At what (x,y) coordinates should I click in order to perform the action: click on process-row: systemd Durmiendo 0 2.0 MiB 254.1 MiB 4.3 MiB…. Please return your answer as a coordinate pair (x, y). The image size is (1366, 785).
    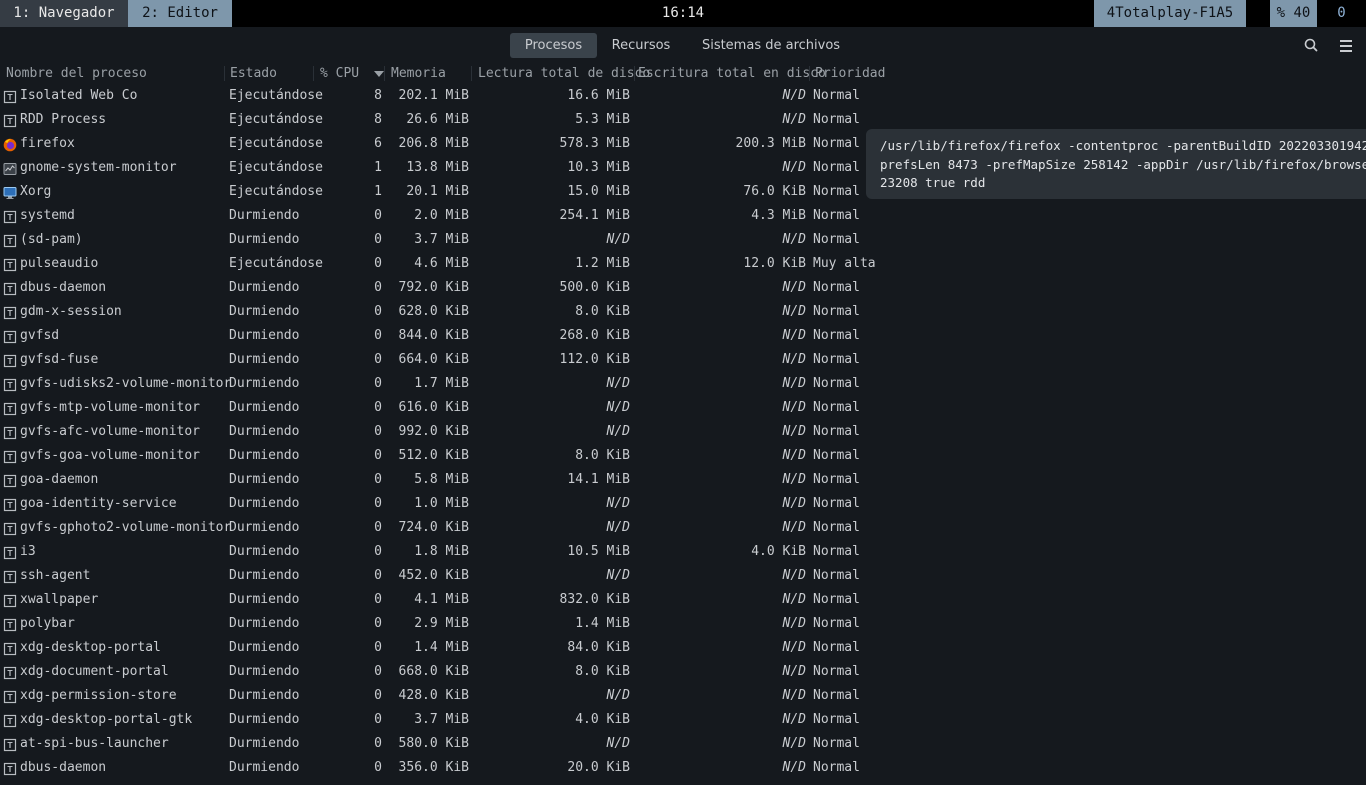
    Looking at the image, I should click on (440, 216).